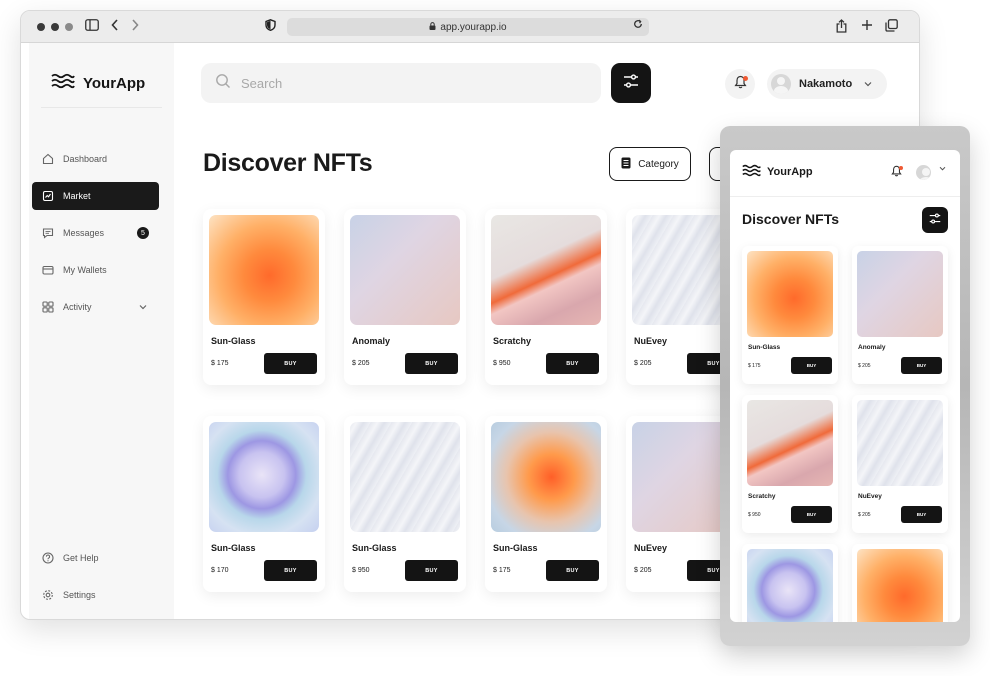 The height and width of the screenshot is (676, 990). What do you see at coordinates (781, 84) in the screenshot?
I see `avatar` at bounding box center [781, 84].